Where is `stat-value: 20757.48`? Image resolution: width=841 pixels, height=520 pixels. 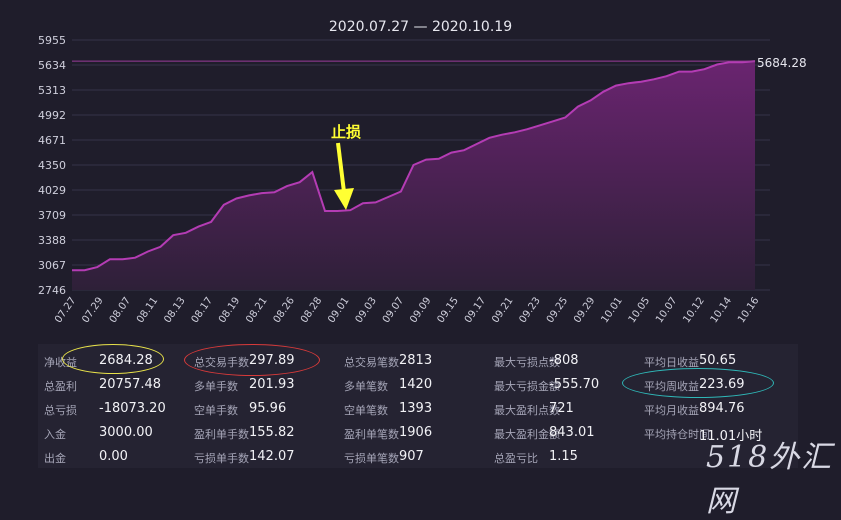
stat-value: 20757.48 is located at coordinates (130, 384).